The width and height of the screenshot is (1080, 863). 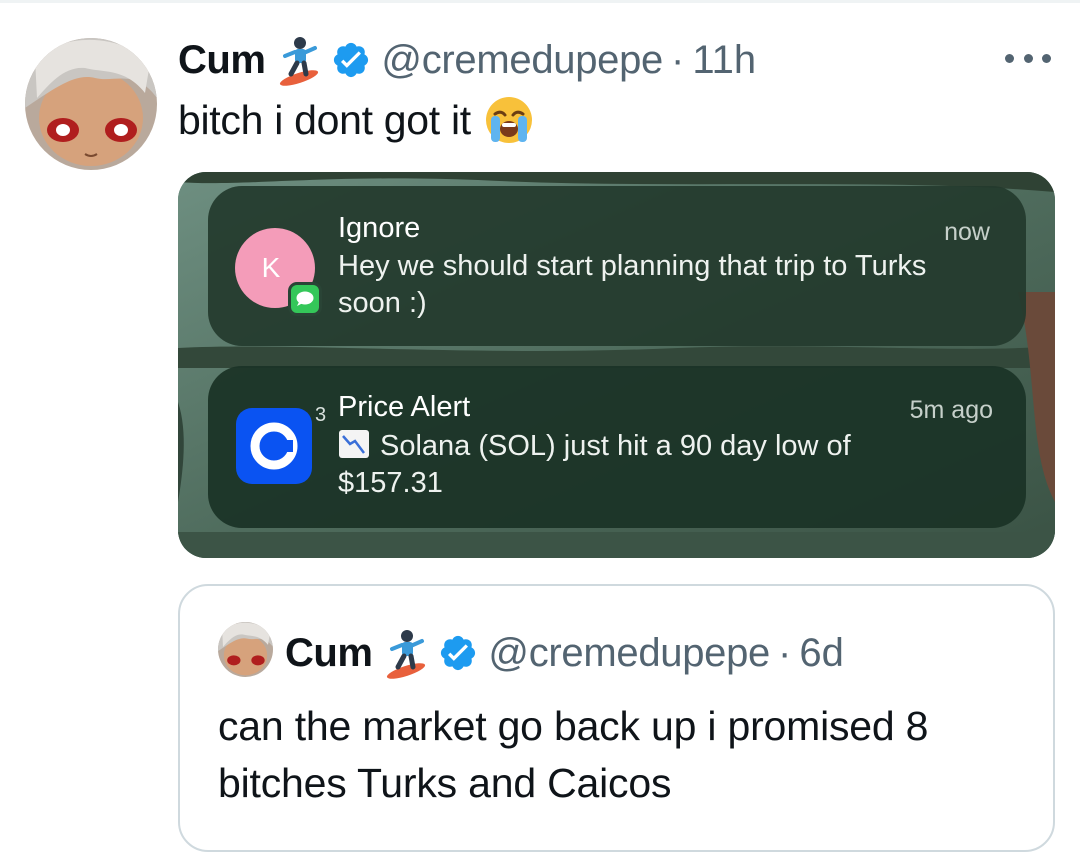 I want to click on author-handle: @cremedupepe, so click(x=522, y=60).